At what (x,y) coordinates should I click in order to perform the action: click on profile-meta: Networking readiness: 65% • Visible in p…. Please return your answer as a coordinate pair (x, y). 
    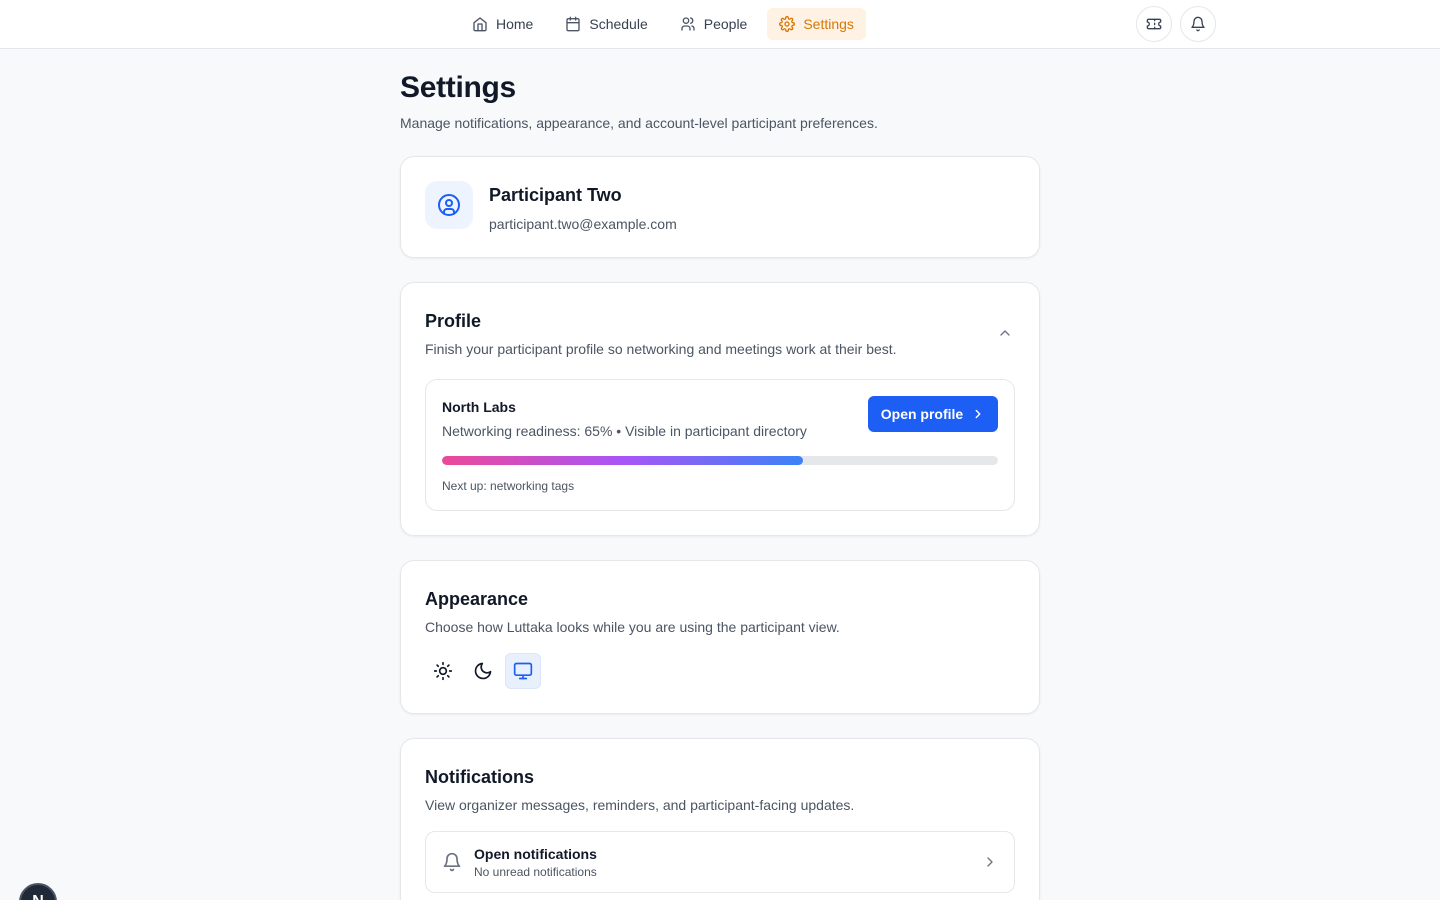
    Looking at the image, I should click on (624, 431).